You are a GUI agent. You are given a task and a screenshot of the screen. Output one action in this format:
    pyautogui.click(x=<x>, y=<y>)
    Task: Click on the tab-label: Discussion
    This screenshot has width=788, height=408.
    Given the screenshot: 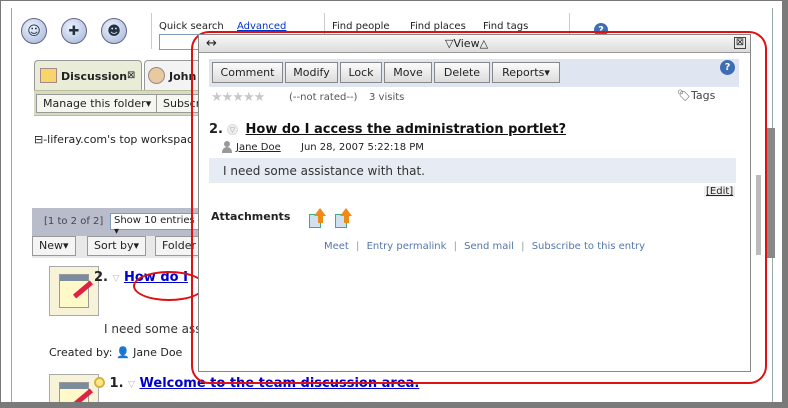 What is the action you would take?
    pyautogui.click(x=94, y=76)
    